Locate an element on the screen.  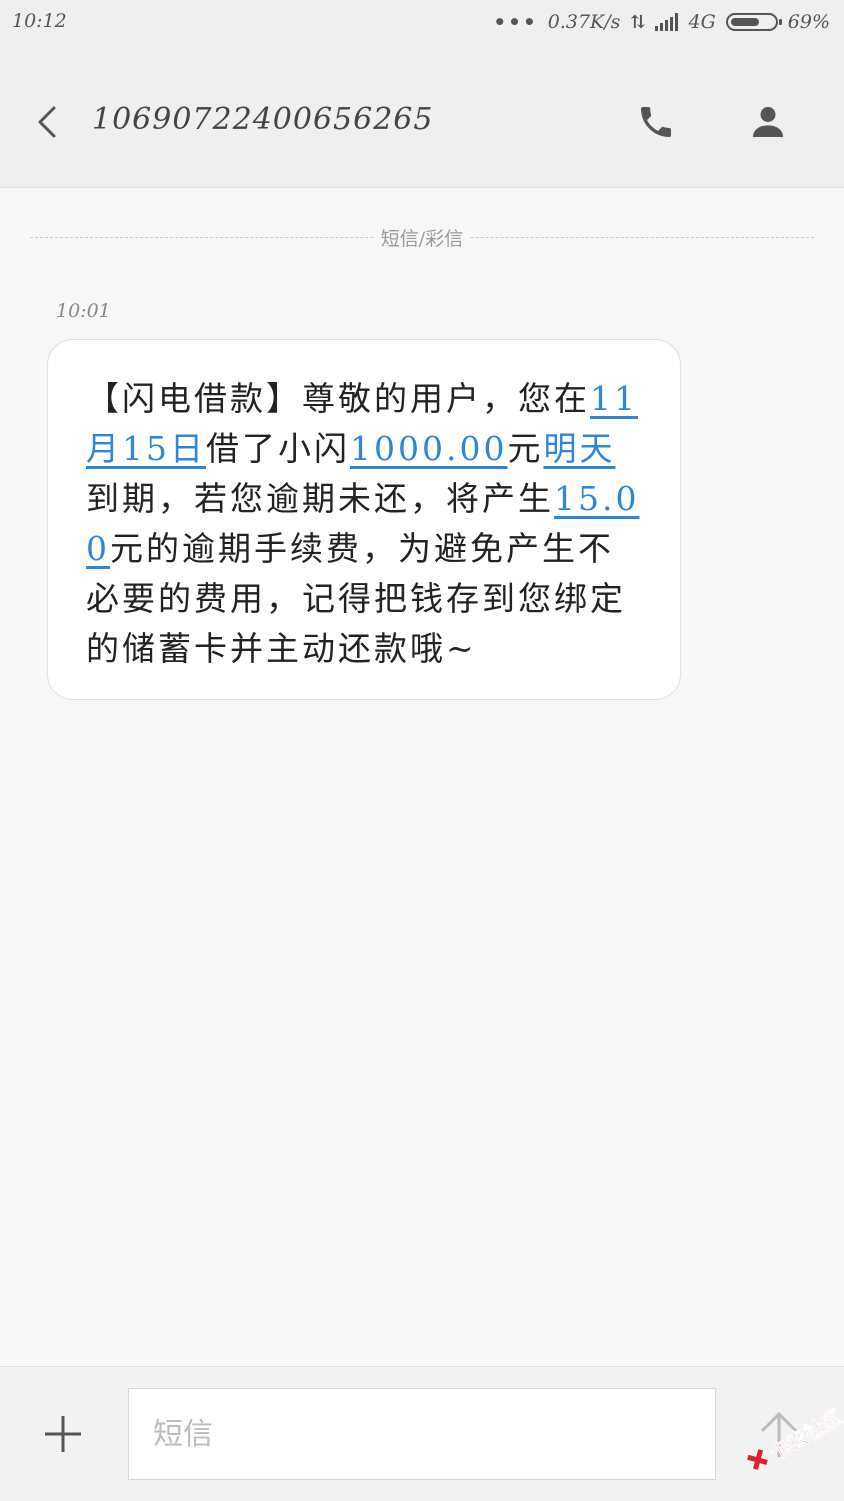
contact-icon is located at coordinates (768, 122).